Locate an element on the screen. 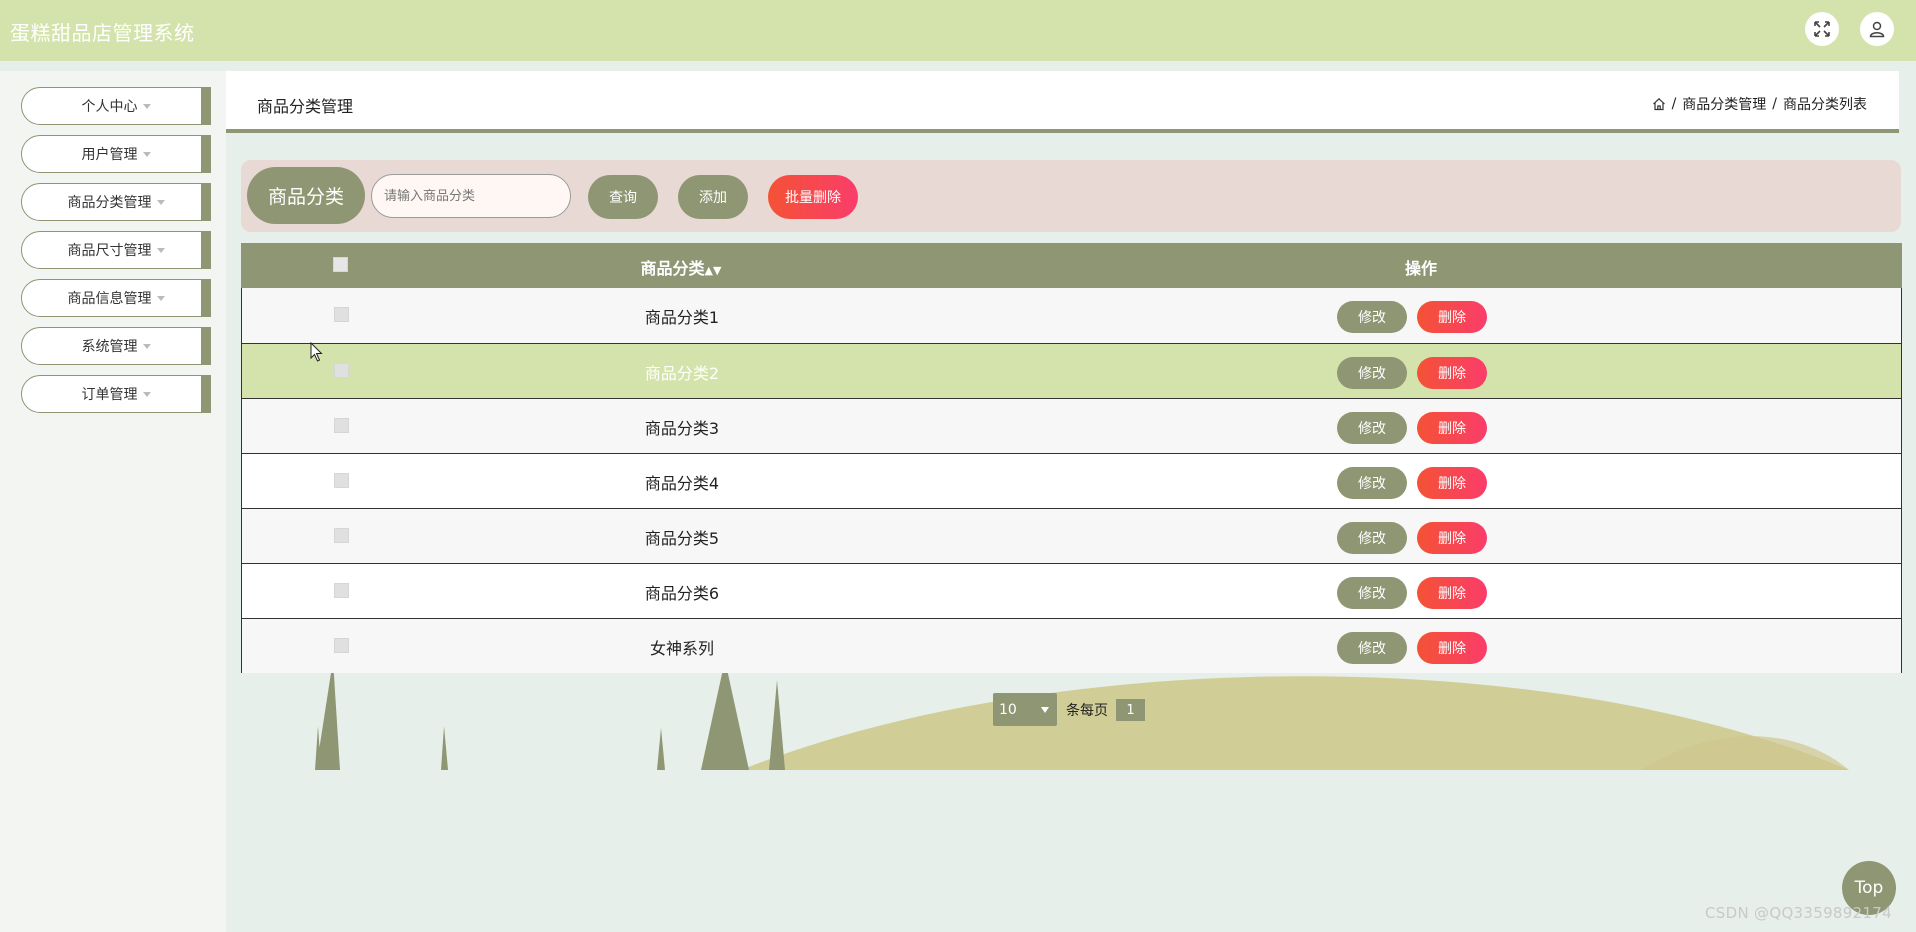 The height and width of the screenshot is (932, 1916). fullscreen-button is located at coordinates (1822, 29).